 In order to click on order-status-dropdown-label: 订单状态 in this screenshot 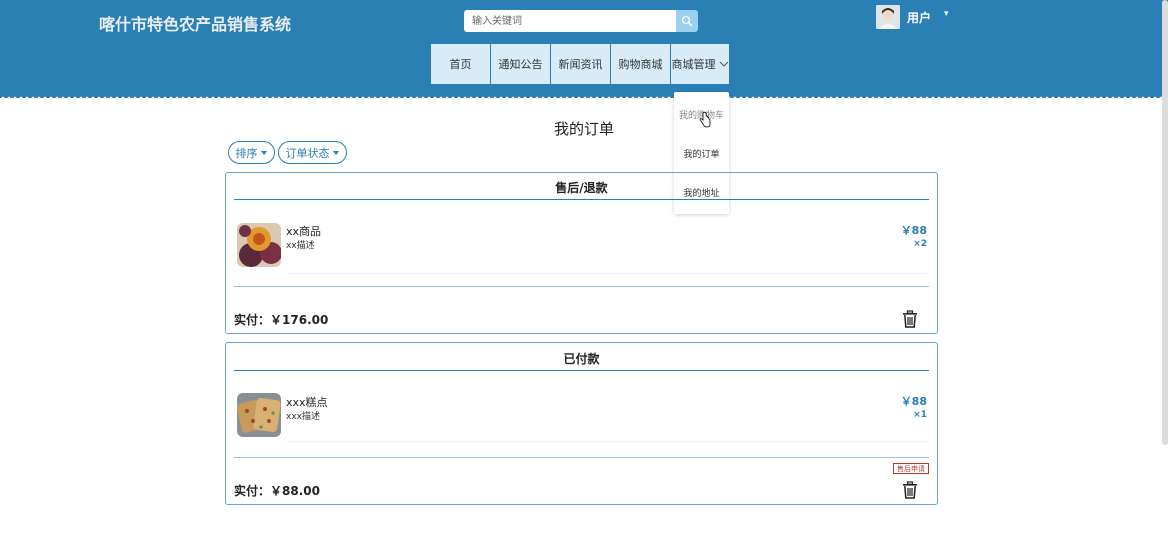, I will do `click(307, 153)`.